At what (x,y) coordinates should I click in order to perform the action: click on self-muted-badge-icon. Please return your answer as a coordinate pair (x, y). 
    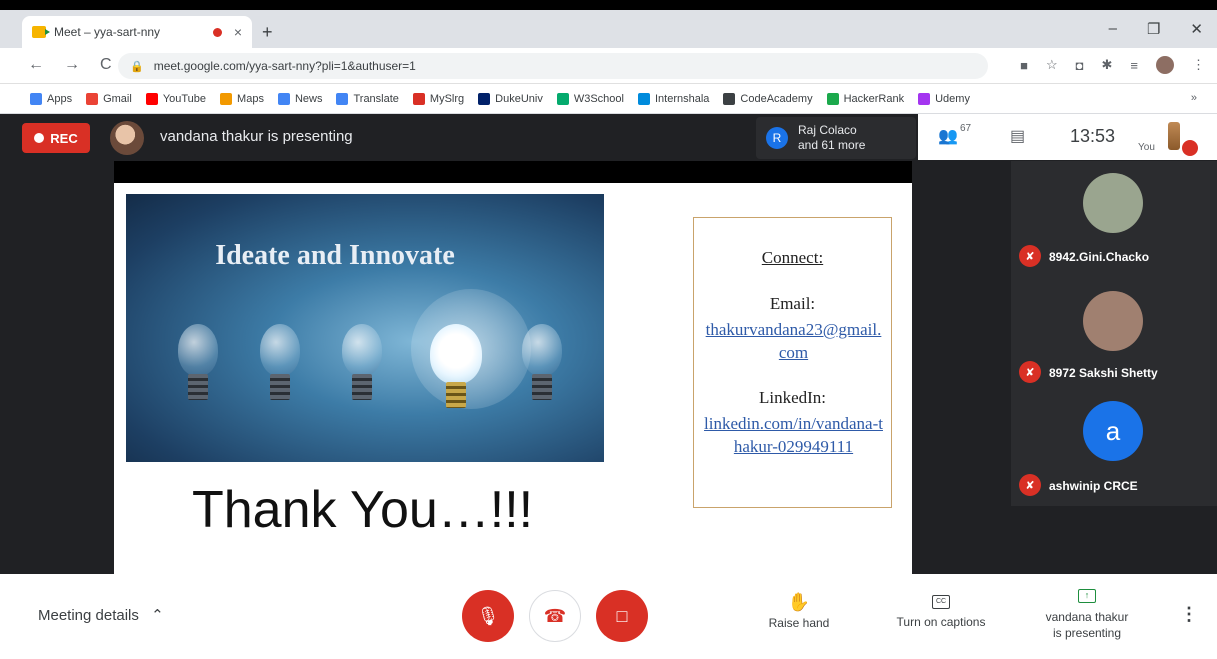
    Looking at the image, I should click on (1190, 148).